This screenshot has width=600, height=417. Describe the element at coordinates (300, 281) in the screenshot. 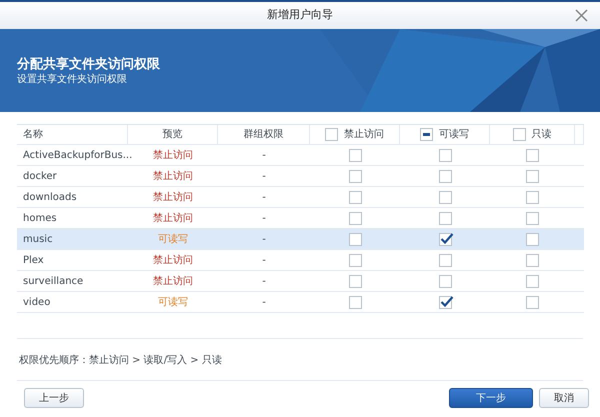

I see `table-row: surveillance 禁止访问 -` at that location.